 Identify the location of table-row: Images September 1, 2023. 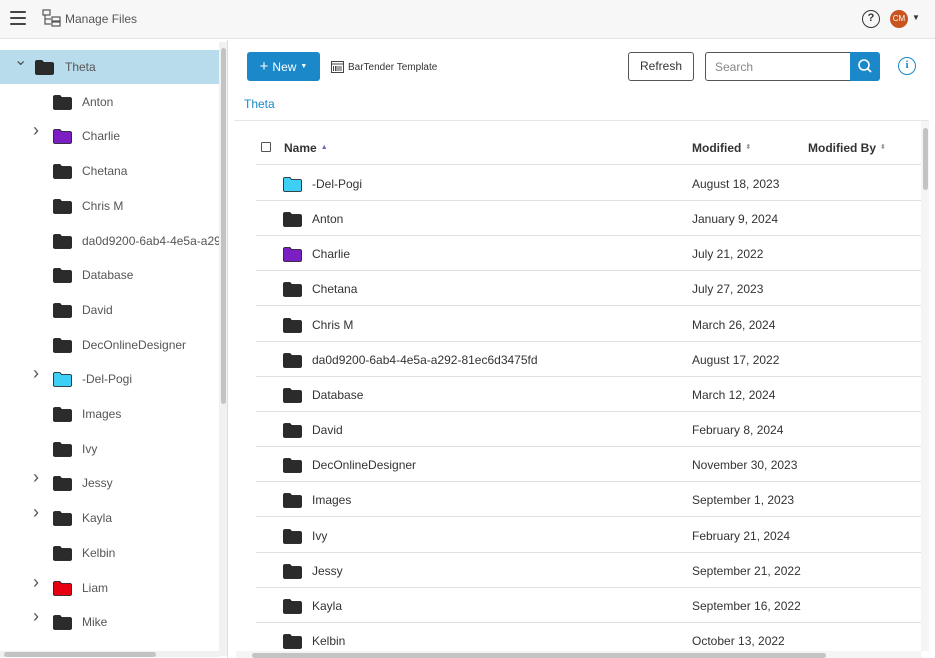
(589, 500).